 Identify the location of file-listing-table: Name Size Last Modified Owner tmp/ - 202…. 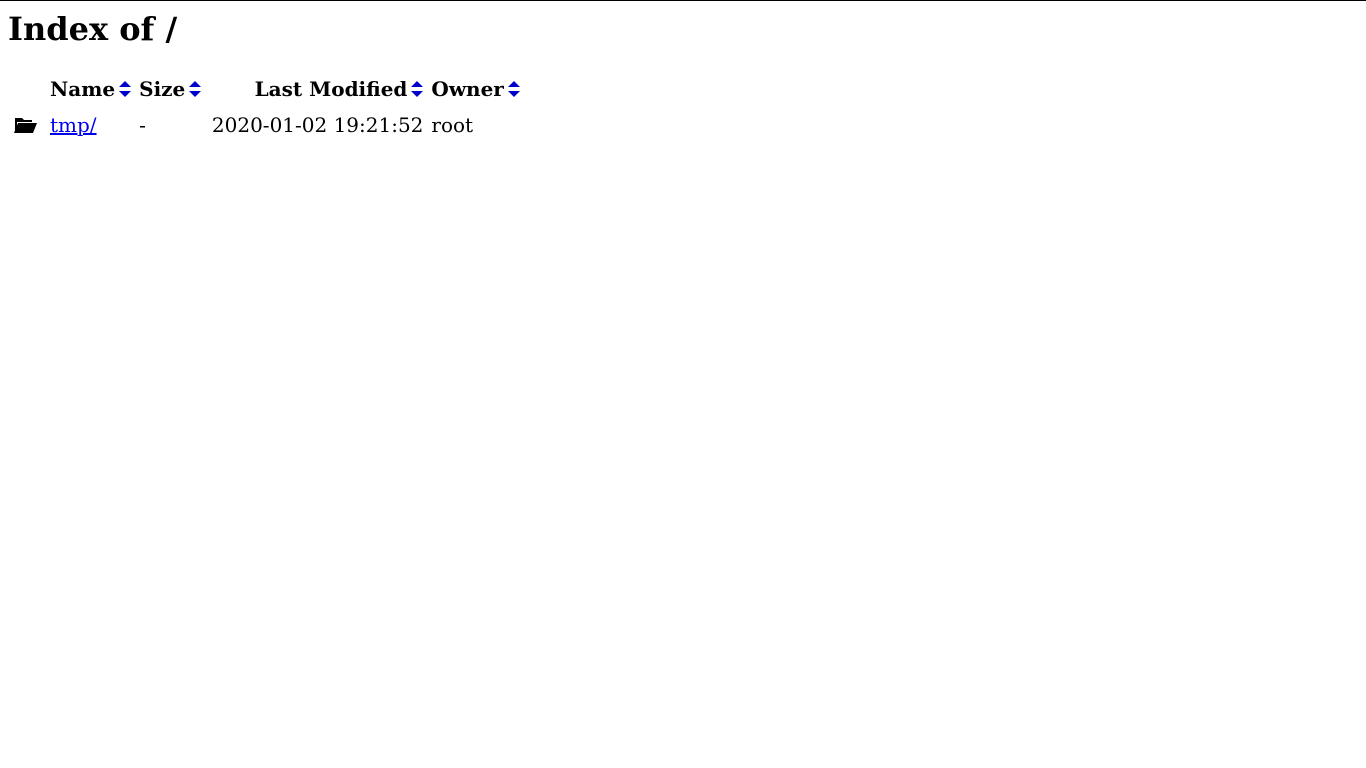
(265, 107).